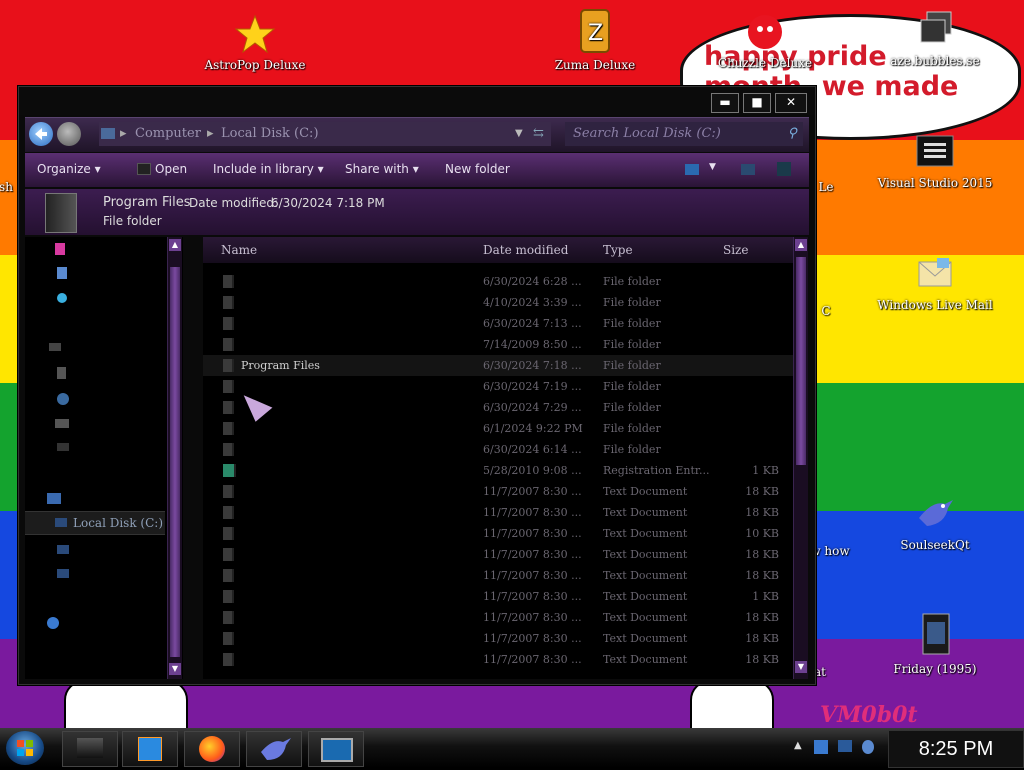 Image resolution: width=1024 pixels, height=770 pixels. I want to click on table-row: 11/7/2007 8:30 ... Text Document 10 KB, so click(498, 533).